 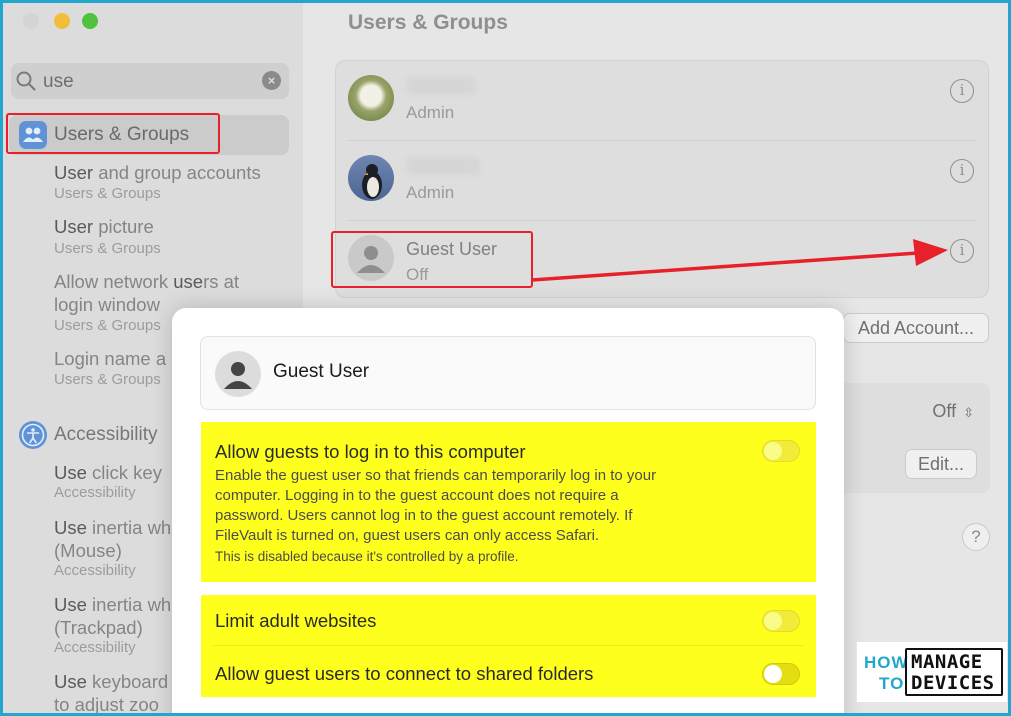 I want to click on result-title-line2: (Trackpad), so click(x=98, y=627).